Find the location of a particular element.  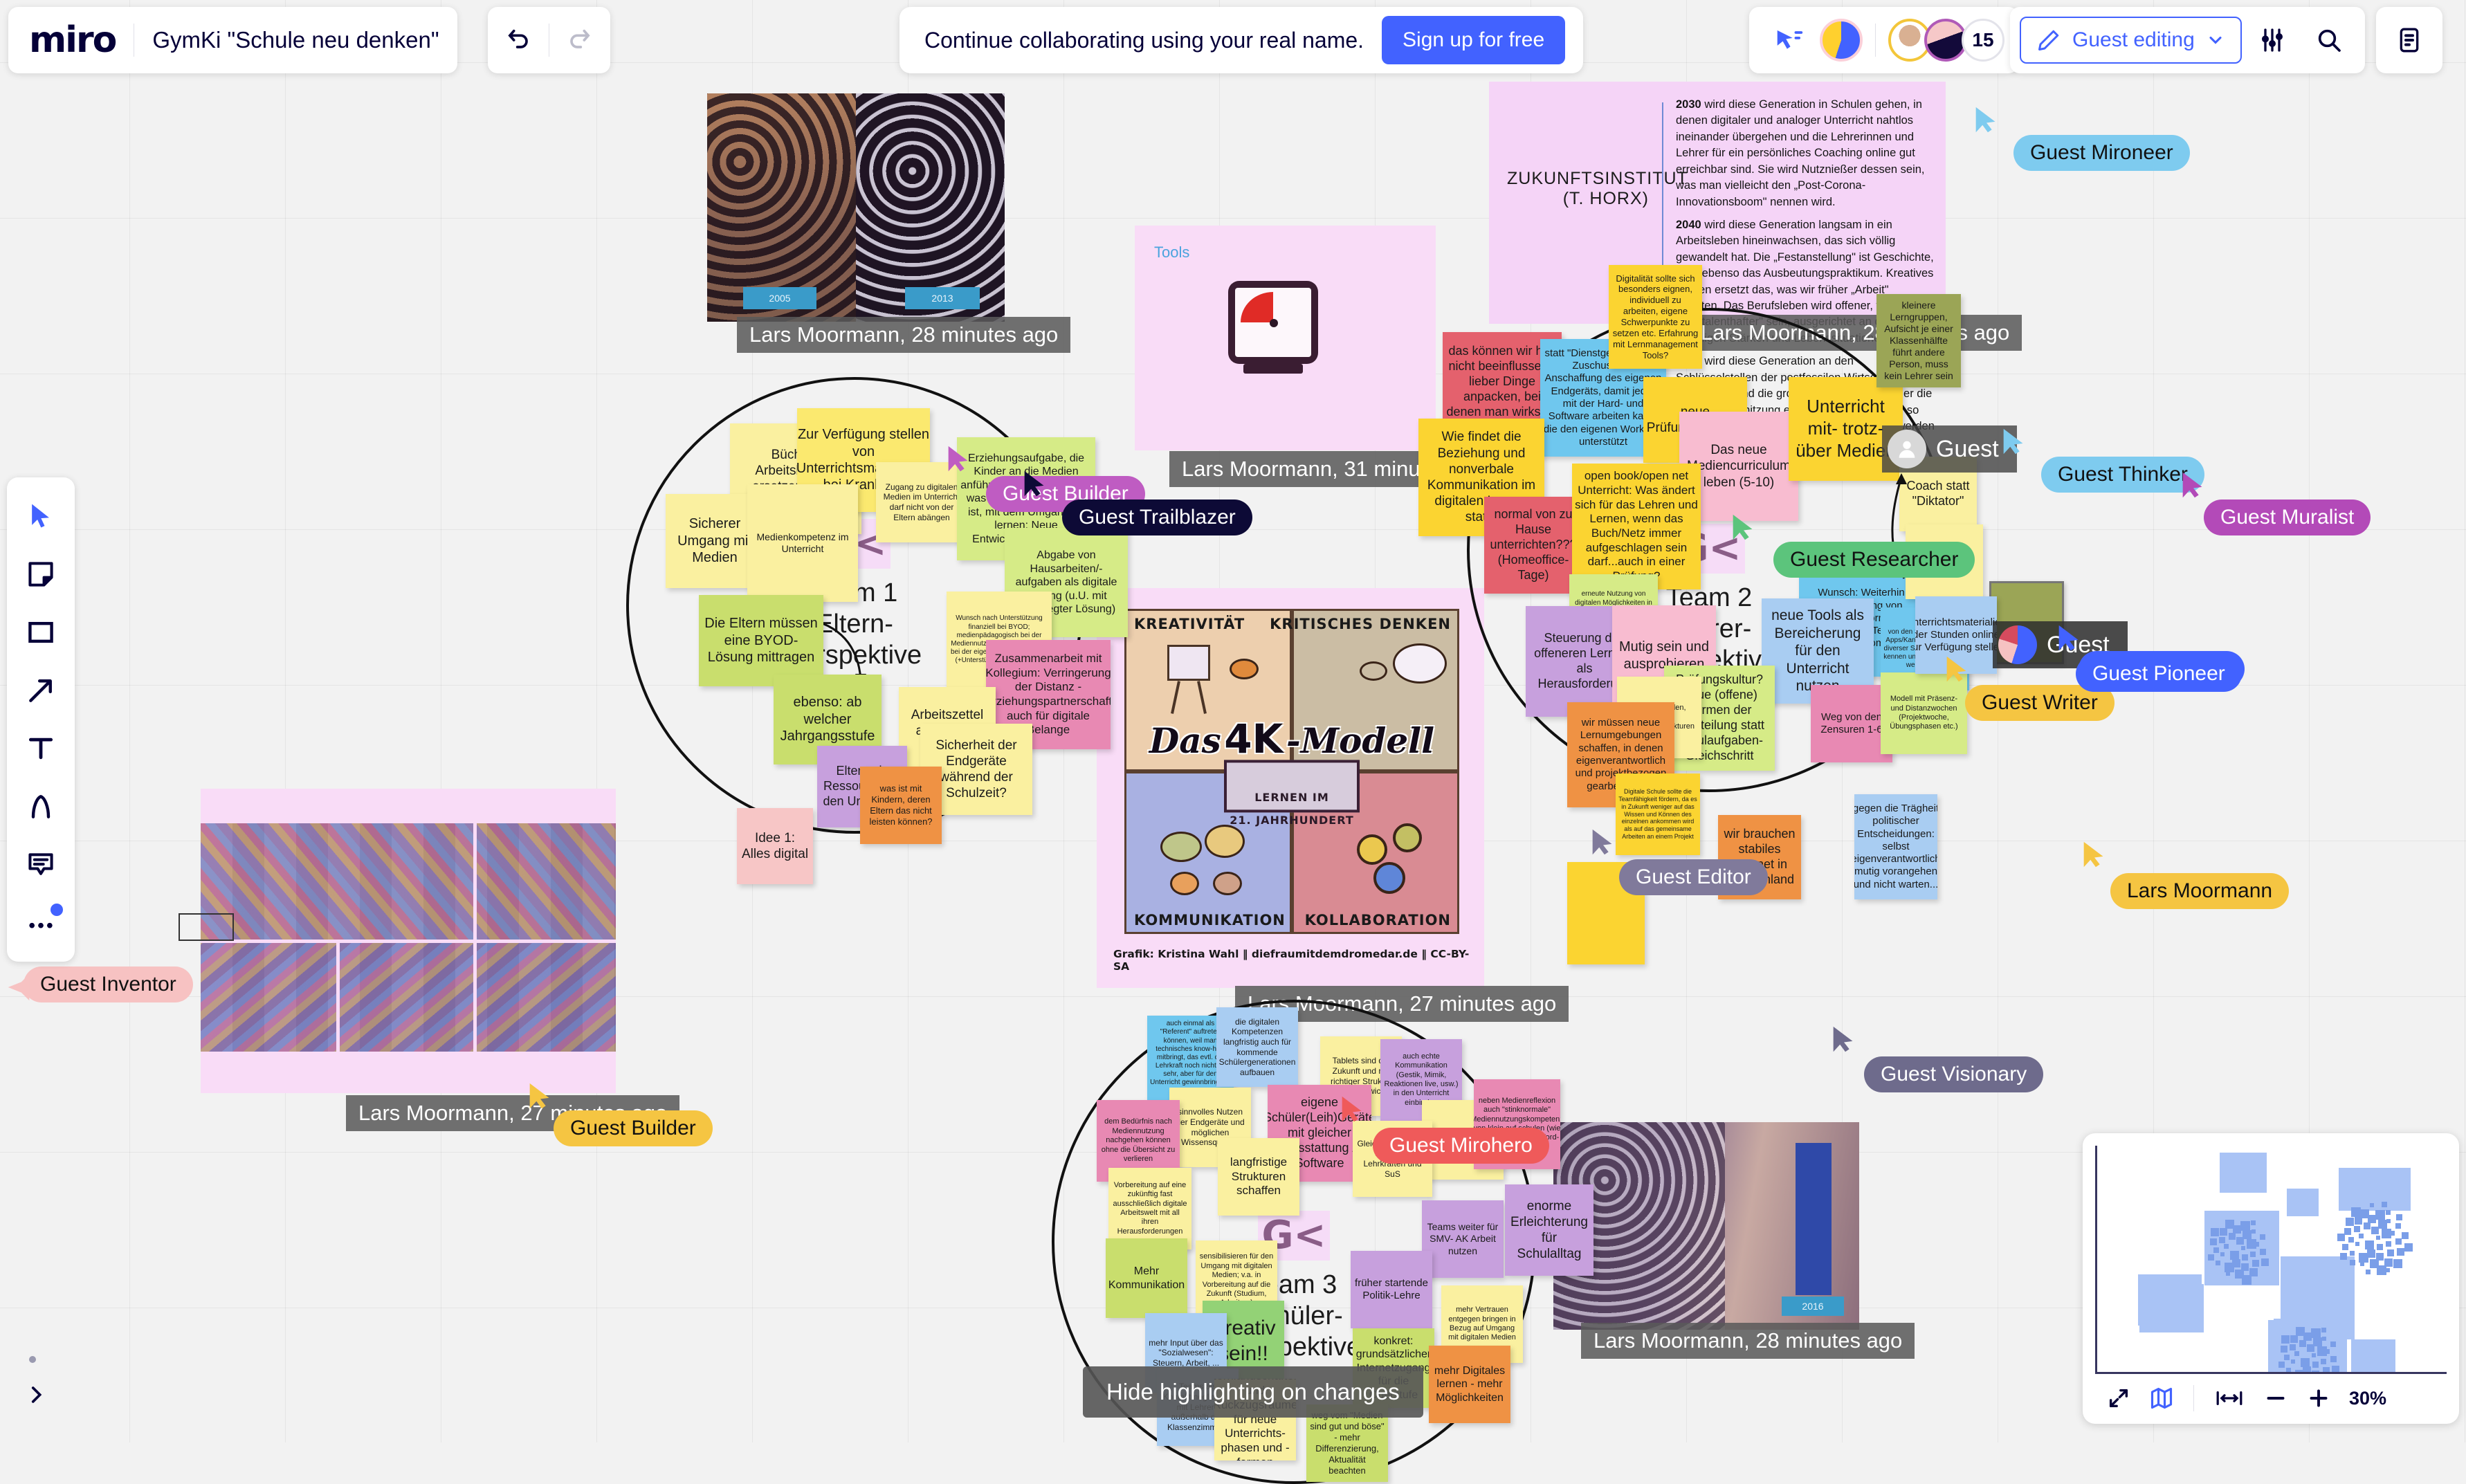

miro-logo: miro is located at coordinates (72, 40).